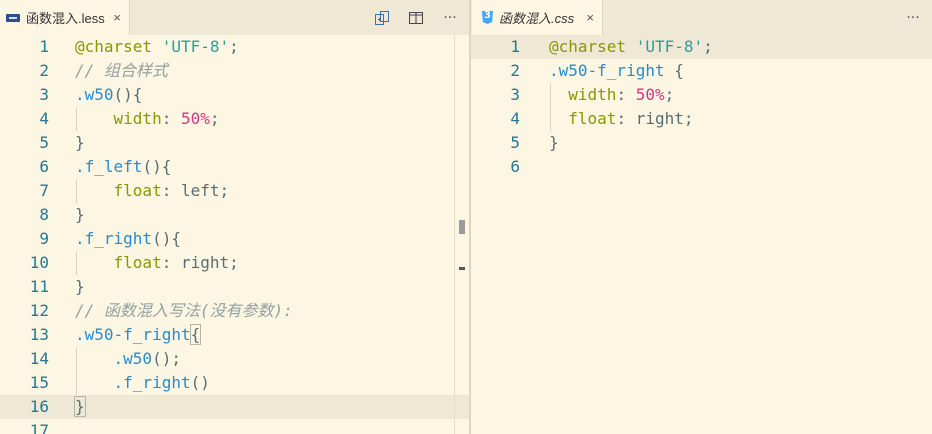 The width and height of the screenshot is (932, 434). I want to click on line-number: 11, so click(39, 286).